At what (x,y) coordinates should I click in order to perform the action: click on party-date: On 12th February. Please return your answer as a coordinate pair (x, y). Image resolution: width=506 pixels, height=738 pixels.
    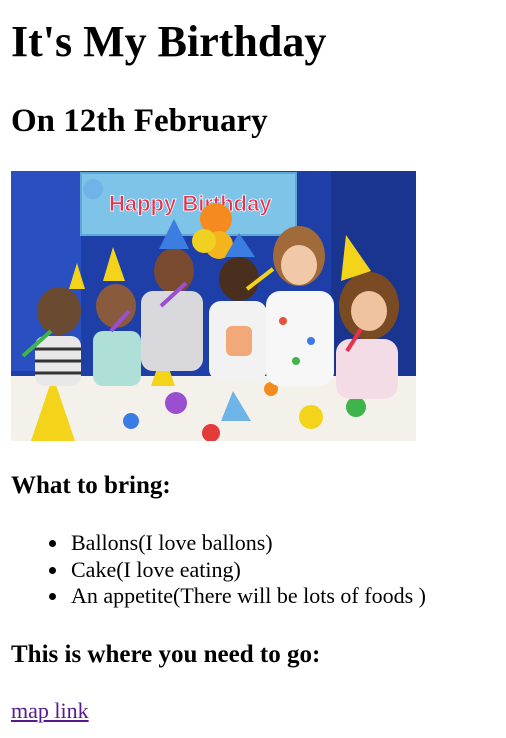
    Looking at the image, I should click on (139, 121).